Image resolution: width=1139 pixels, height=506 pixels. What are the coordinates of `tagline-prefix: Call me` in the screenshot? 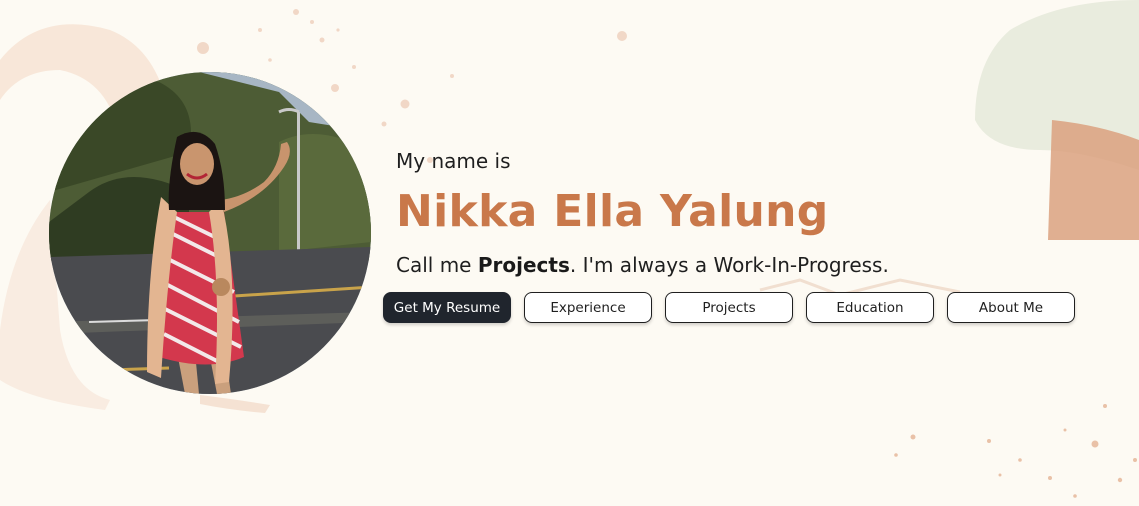 It's located at (437, 265).